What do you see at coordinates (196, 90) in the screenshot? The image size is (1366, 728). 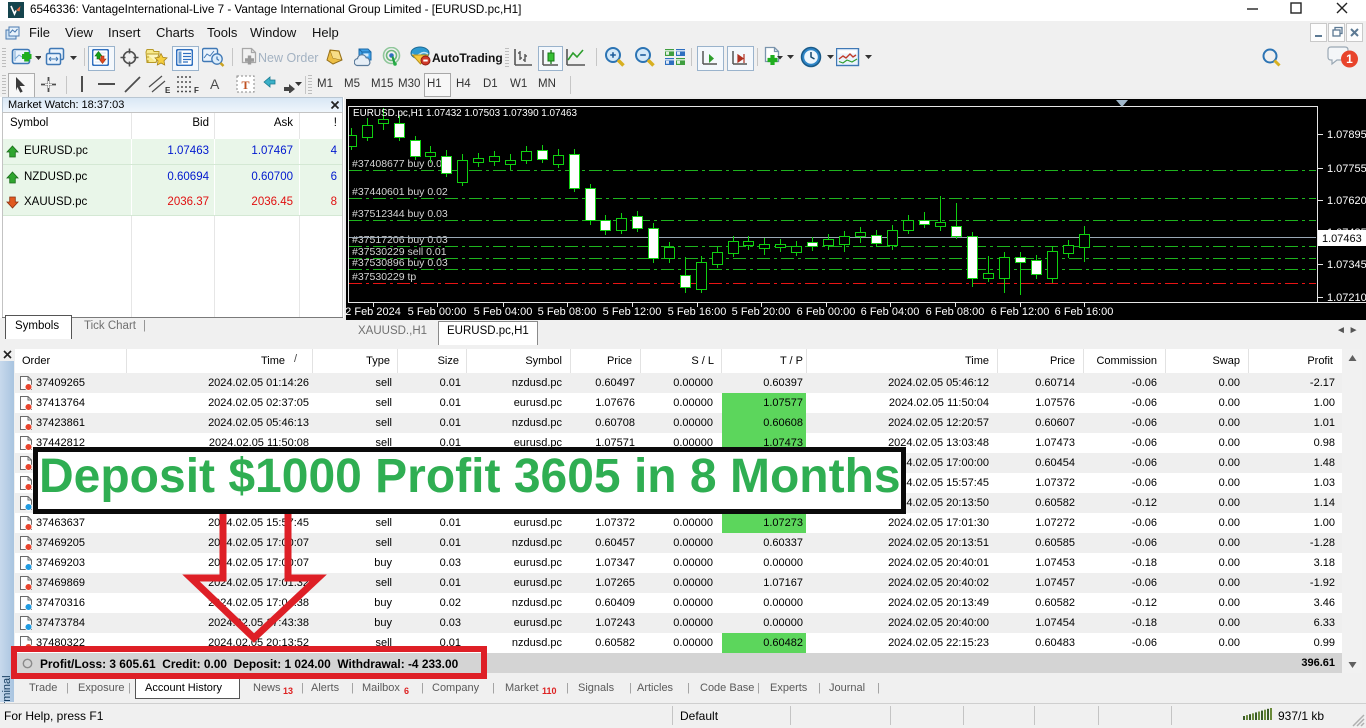 I see `svg-text: F` at bounding box center [196, 90].